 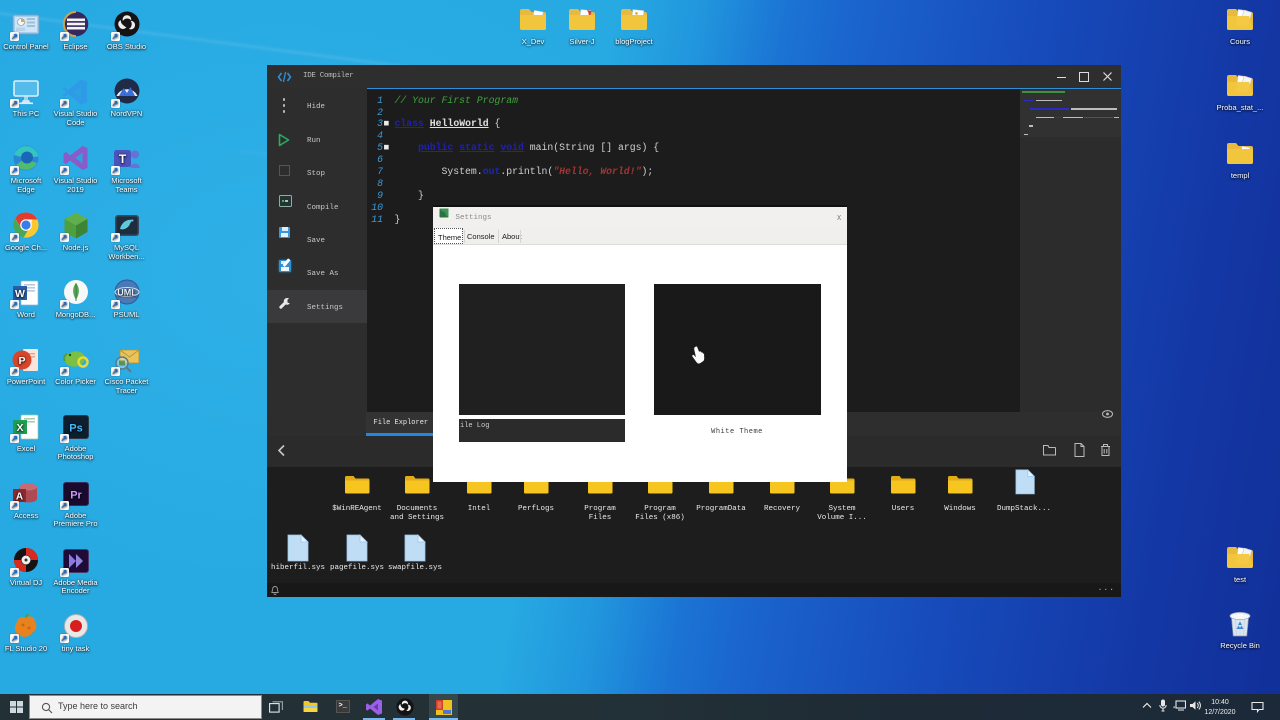 What do you see at coordinates (75, 428) in the screenshot?
I see `svg-text: Ps` at bounding box center [75, 428].